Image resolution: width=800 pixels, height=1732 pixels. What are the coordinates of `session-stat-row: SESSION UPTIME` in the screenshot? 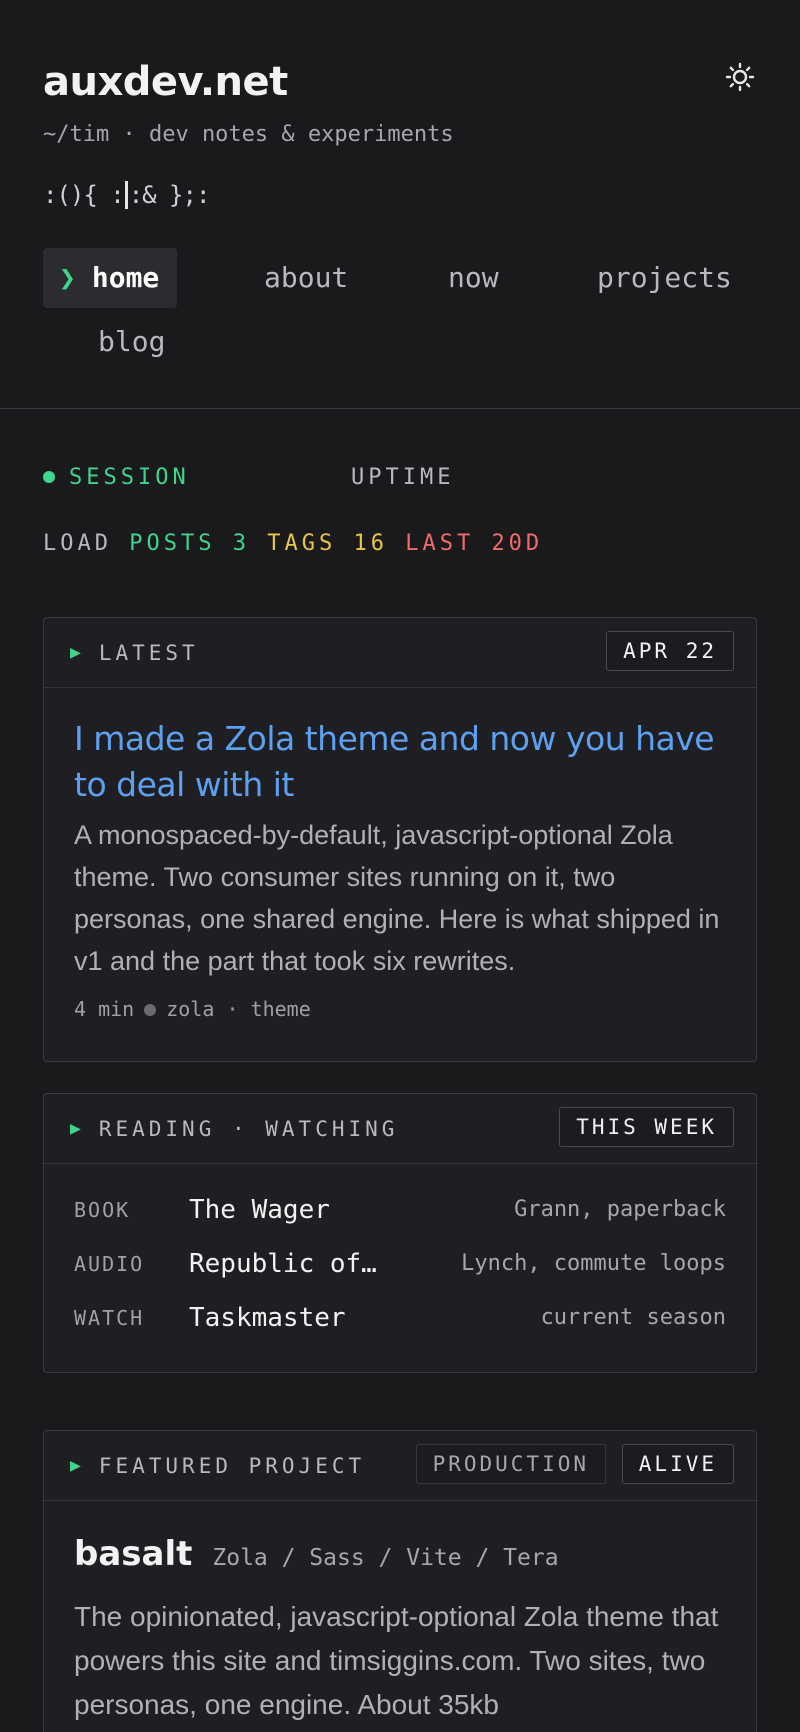 It's located at (246, 478).